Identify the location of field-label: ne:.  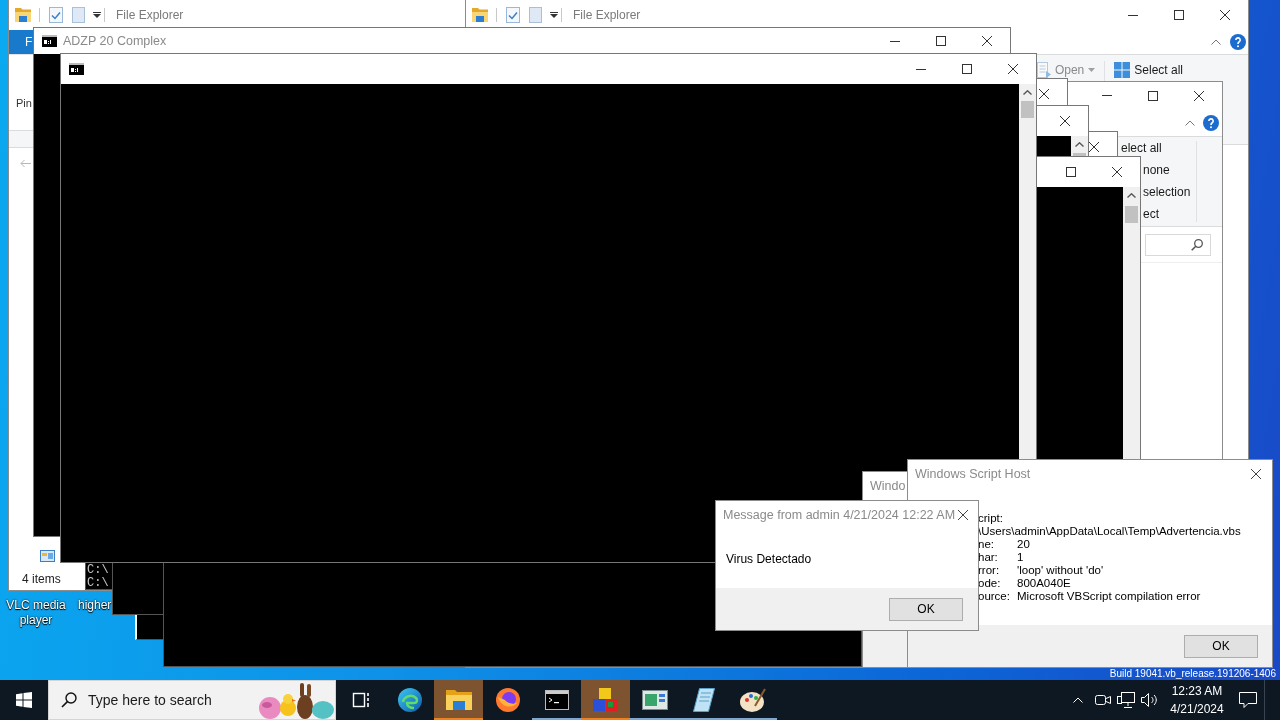
(986, 544).